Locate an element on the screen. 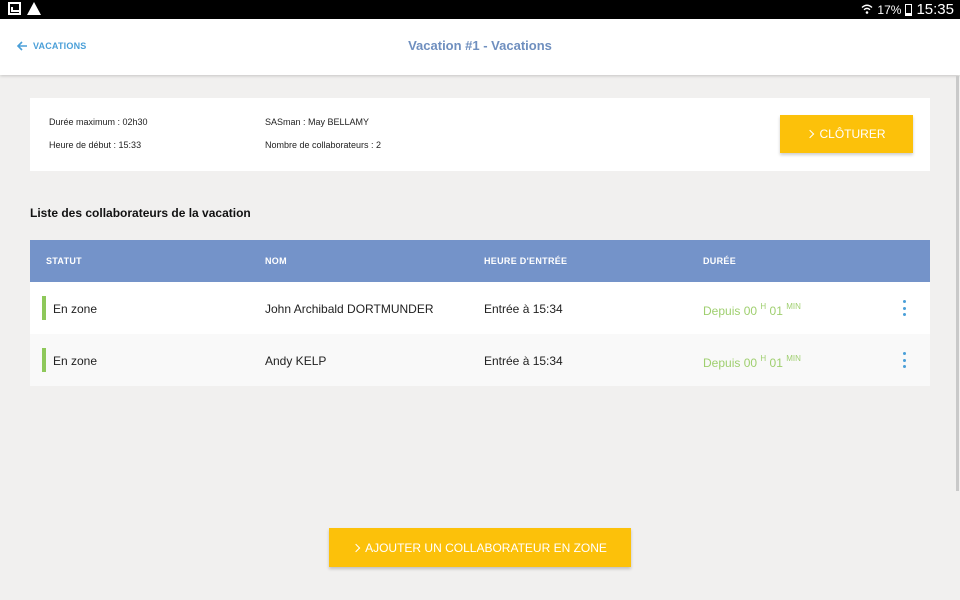 The image size is (960, 600). close-vacation-button: CLÔTURER is located at coordinates (846, 134).